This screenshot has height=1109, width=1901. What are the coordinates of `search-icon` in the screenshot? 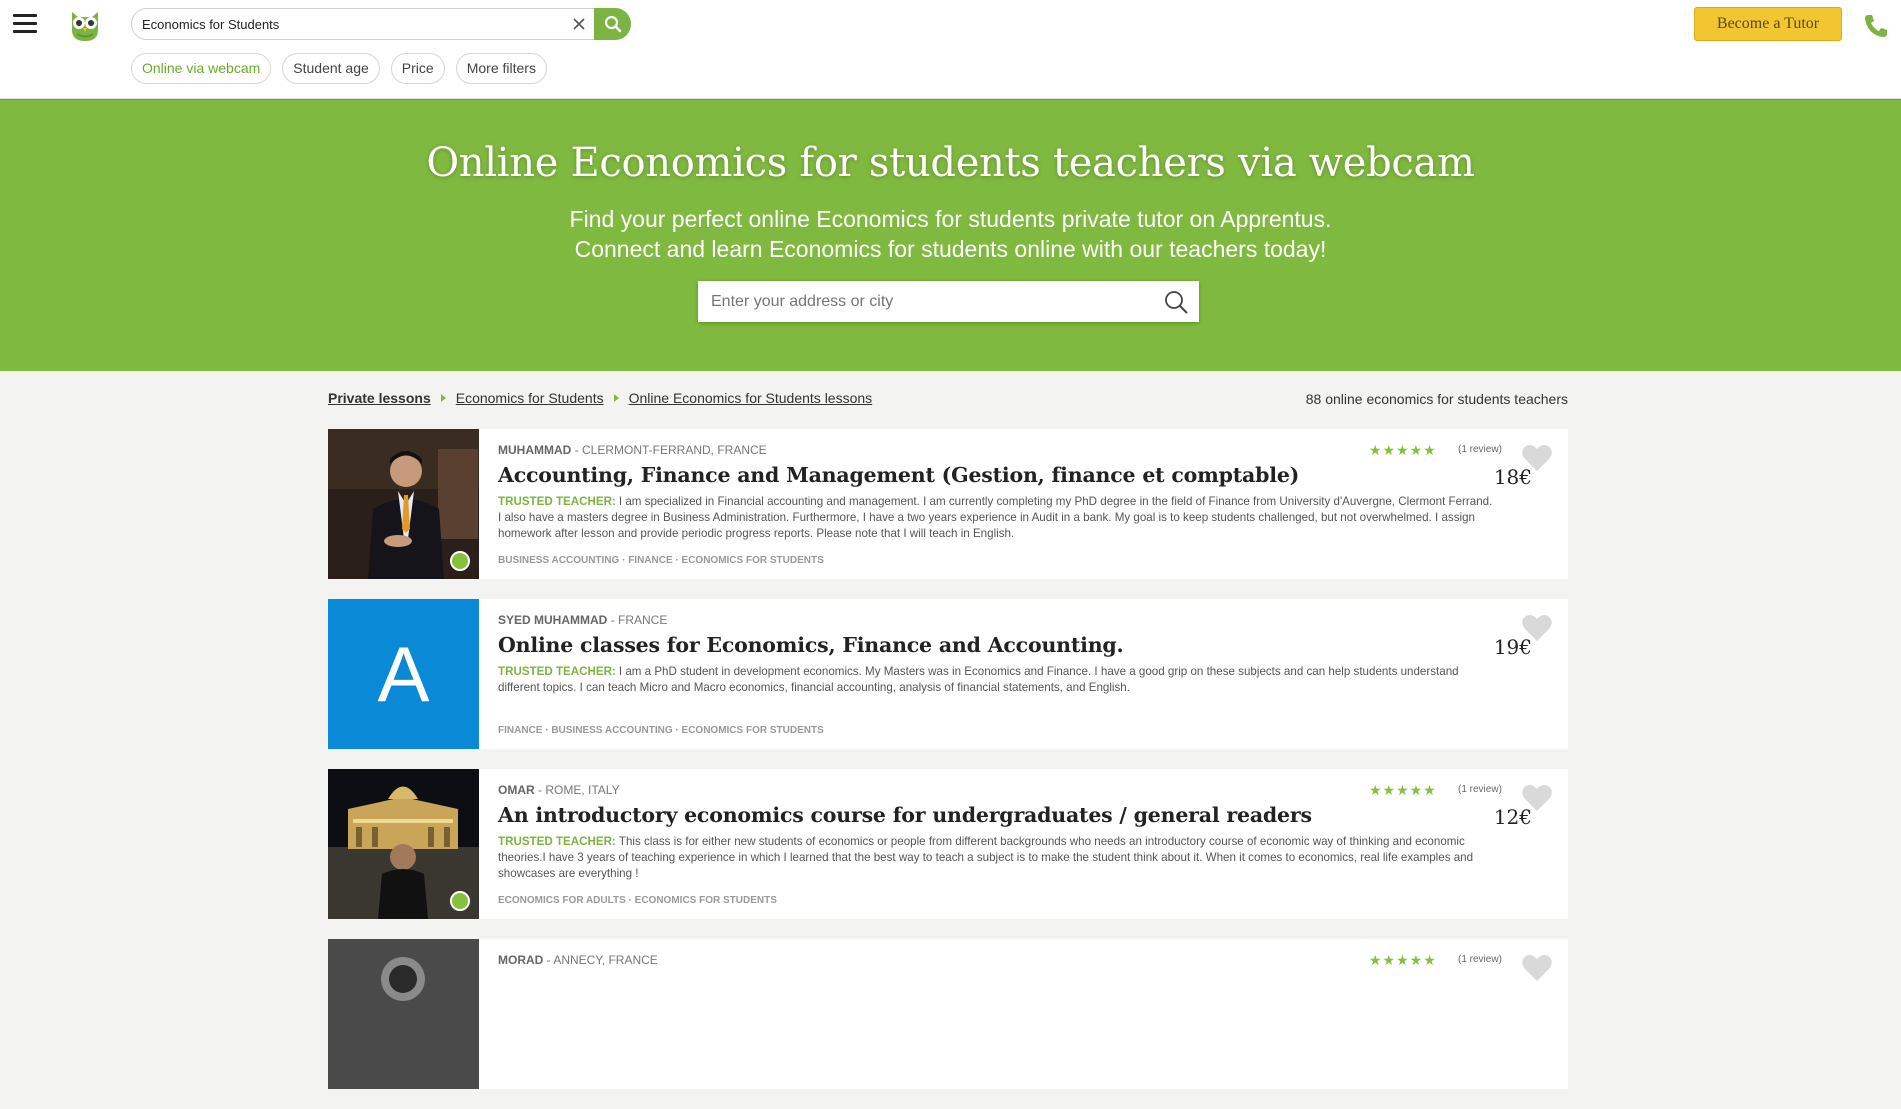 It's located at (612, 24).